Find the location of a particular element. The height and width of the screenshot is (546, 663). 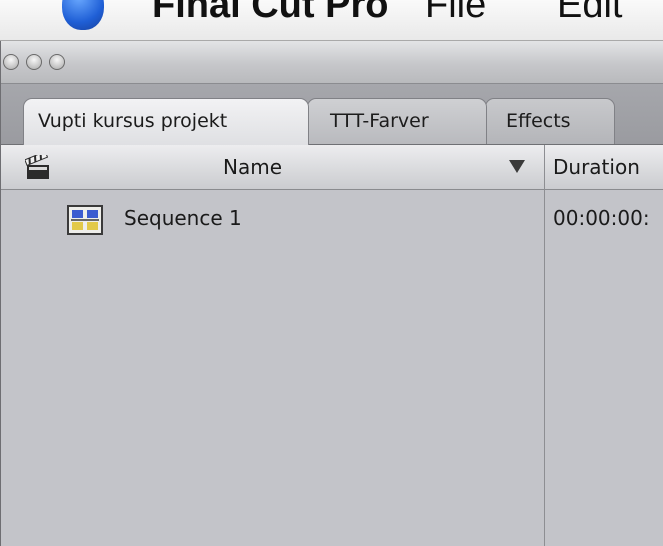

apple-logo-icon is located at coordinates (83, 15).